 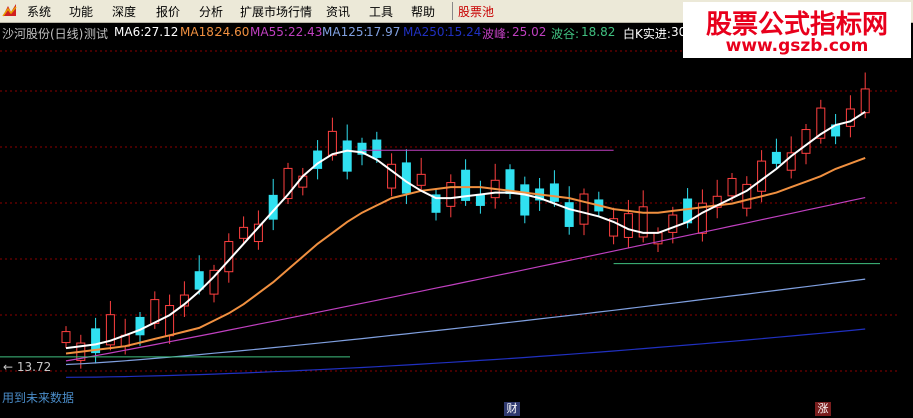 What do you see at coordinates (426, 32) in the screenshot?
I see `ma250-label: MA250:` at bounding box center [426, 32].